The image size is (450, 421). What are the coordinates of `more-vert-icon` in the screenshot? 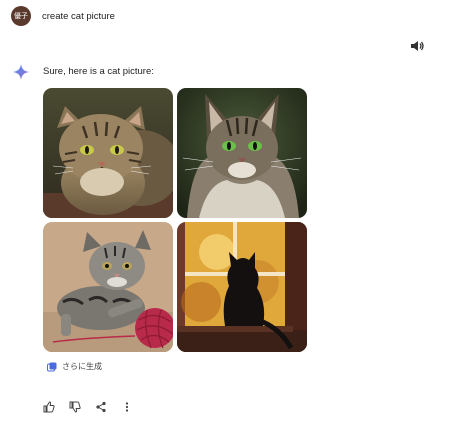 It's located at (127, 407).